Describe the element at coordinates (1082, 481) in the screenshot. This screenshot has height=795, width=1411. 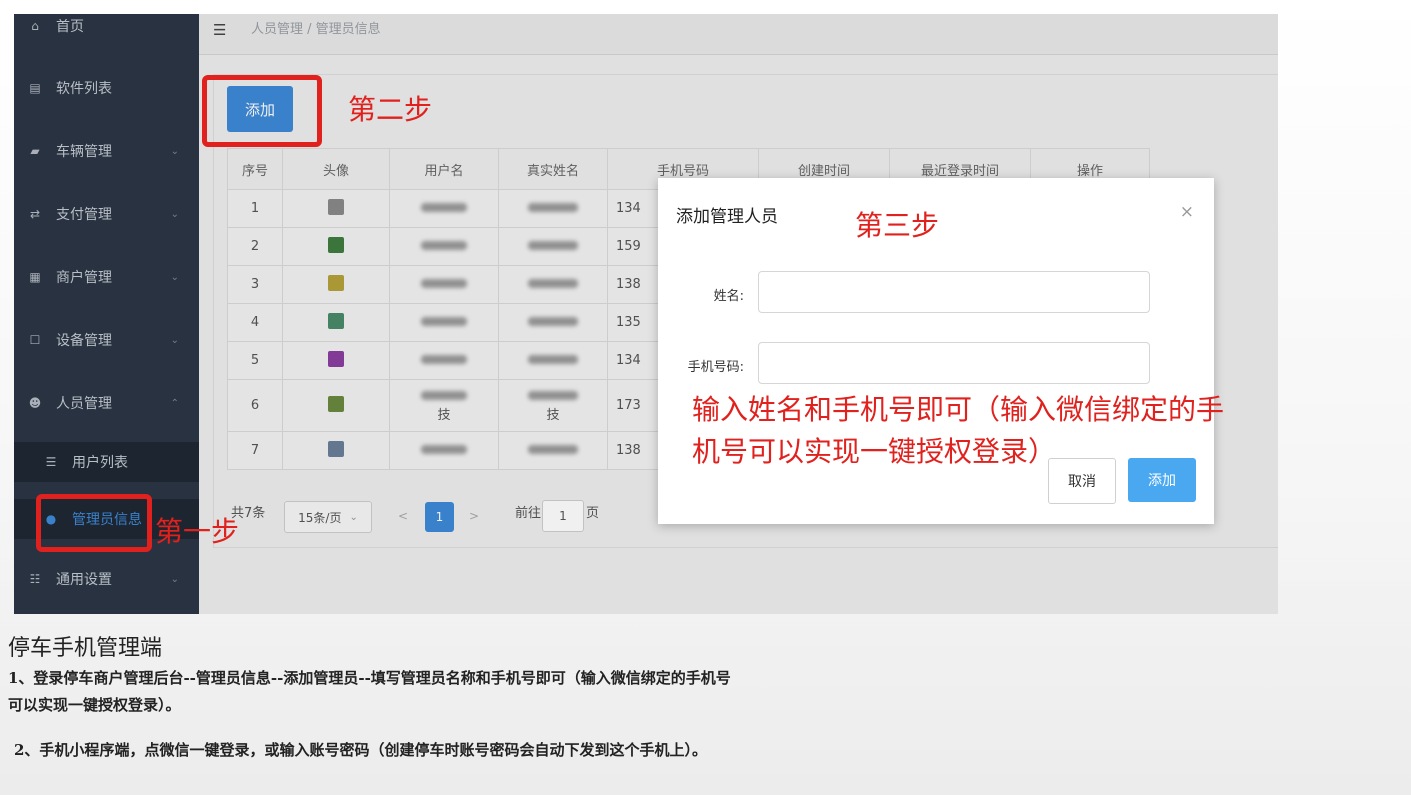
I see `cancel-button: 取消` at that location.